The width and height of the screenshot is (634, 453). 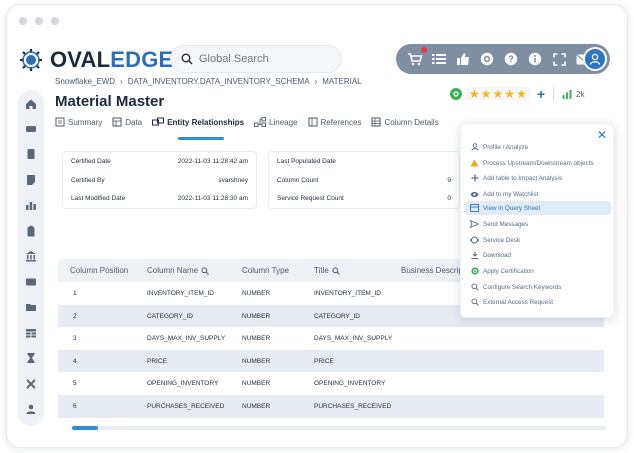 What do you see at coordinates (474, 287) in the screenshot?
I see `search-config-icon` at bounding box center [474, 287].